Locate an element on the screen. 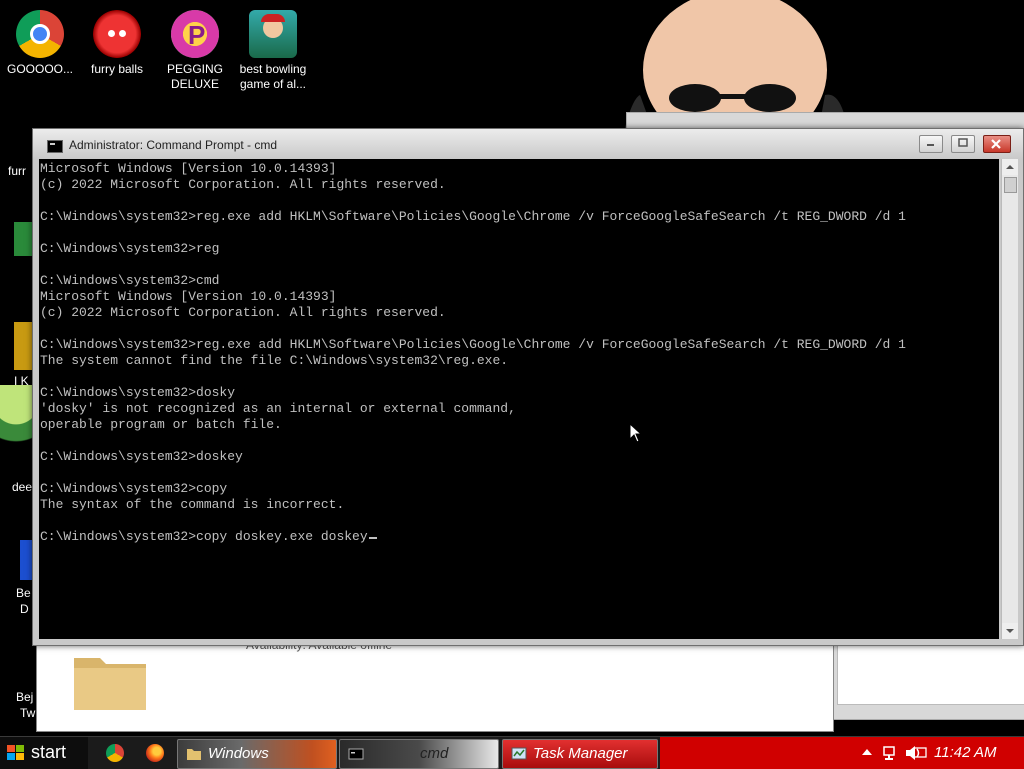  console-line: operable program or batch file. is located at coordinates (161, 424).